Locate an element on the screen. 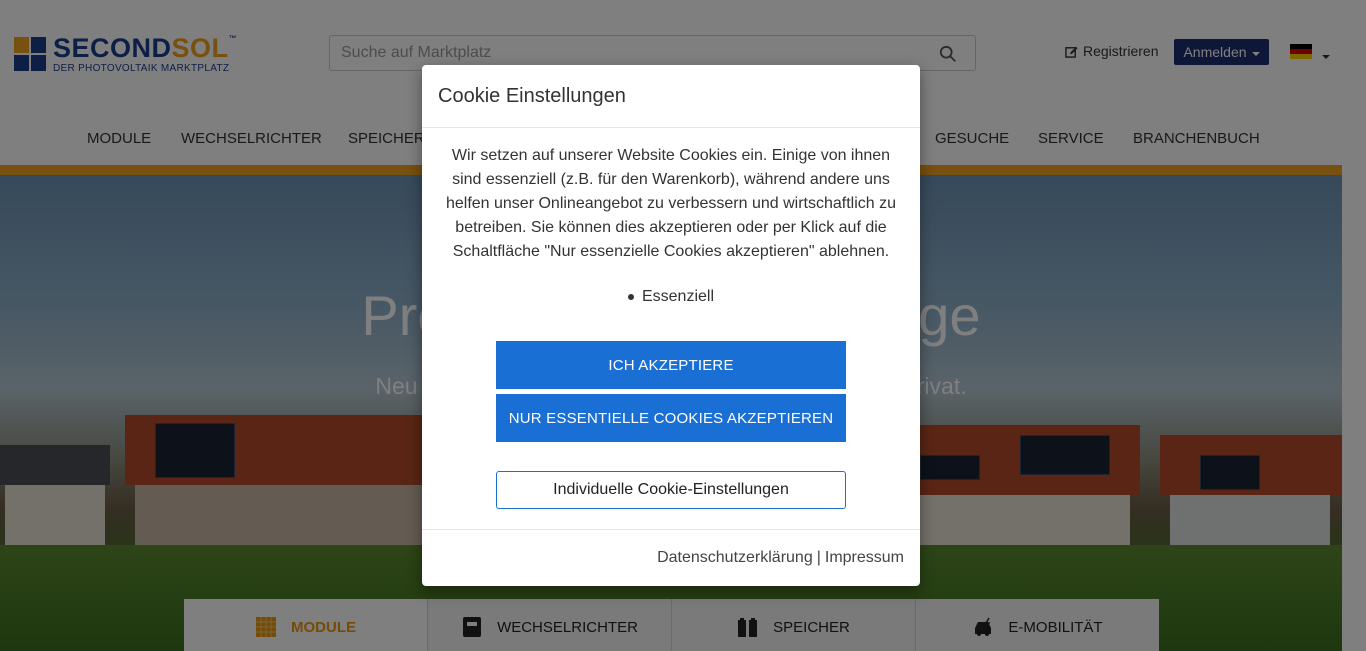  individual-settings-button: Individuelle Cookie-Einstellungen is located at coordinates (671, 490).